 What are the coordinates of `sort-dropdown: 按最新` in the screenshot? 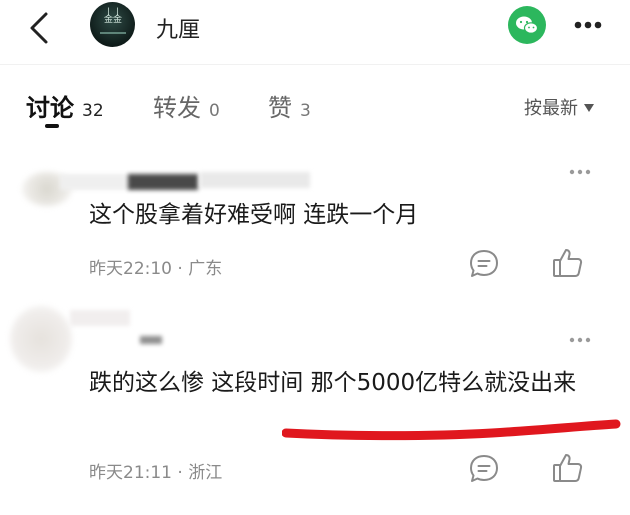 It's located at (559, 107).